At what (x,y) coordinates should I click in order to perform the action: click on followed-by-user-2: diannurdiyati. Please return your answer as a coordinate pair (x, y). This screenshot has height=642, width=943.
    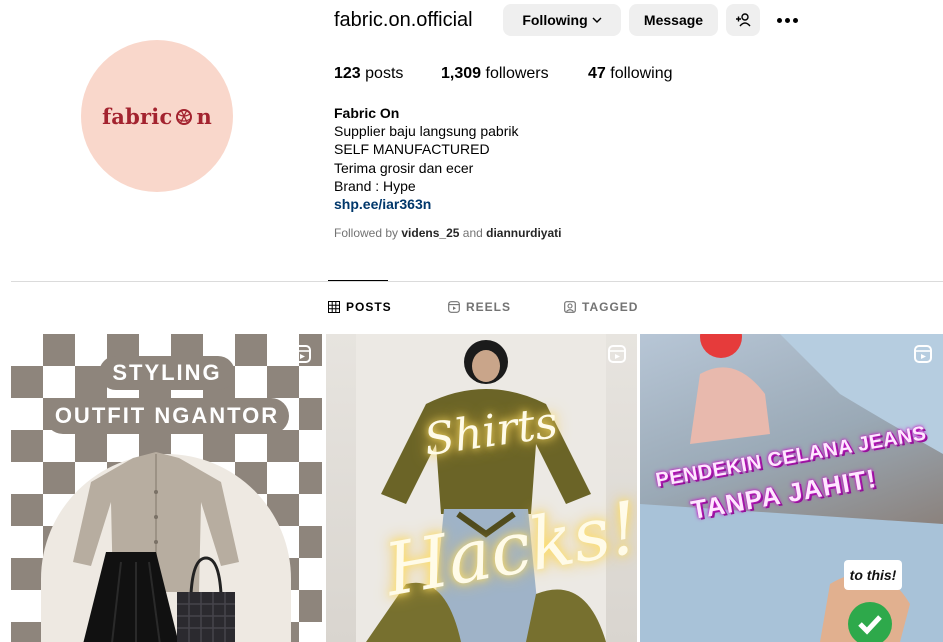
    Looking at the image, I should click on (524, 233).